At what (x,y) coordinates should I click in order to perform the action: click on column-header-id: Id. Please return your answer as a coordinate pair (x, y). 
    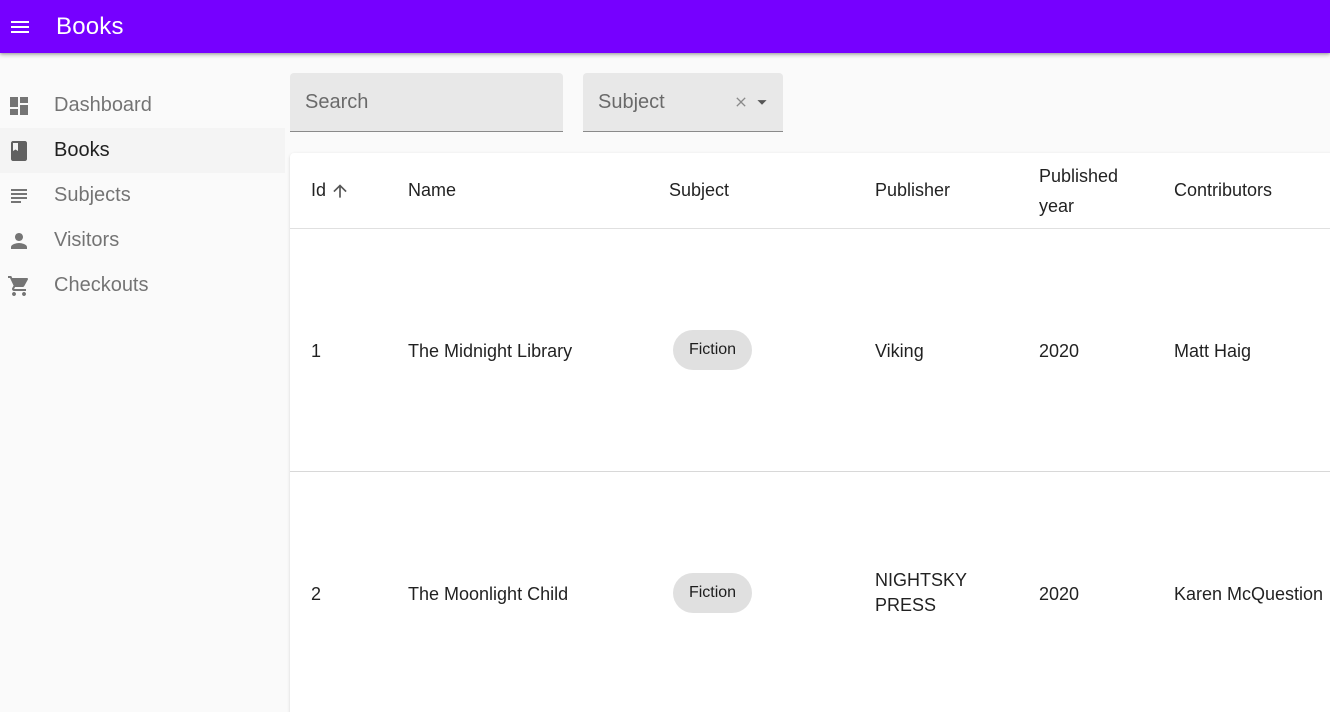
    Looking at the image, I should click on (330, 190).